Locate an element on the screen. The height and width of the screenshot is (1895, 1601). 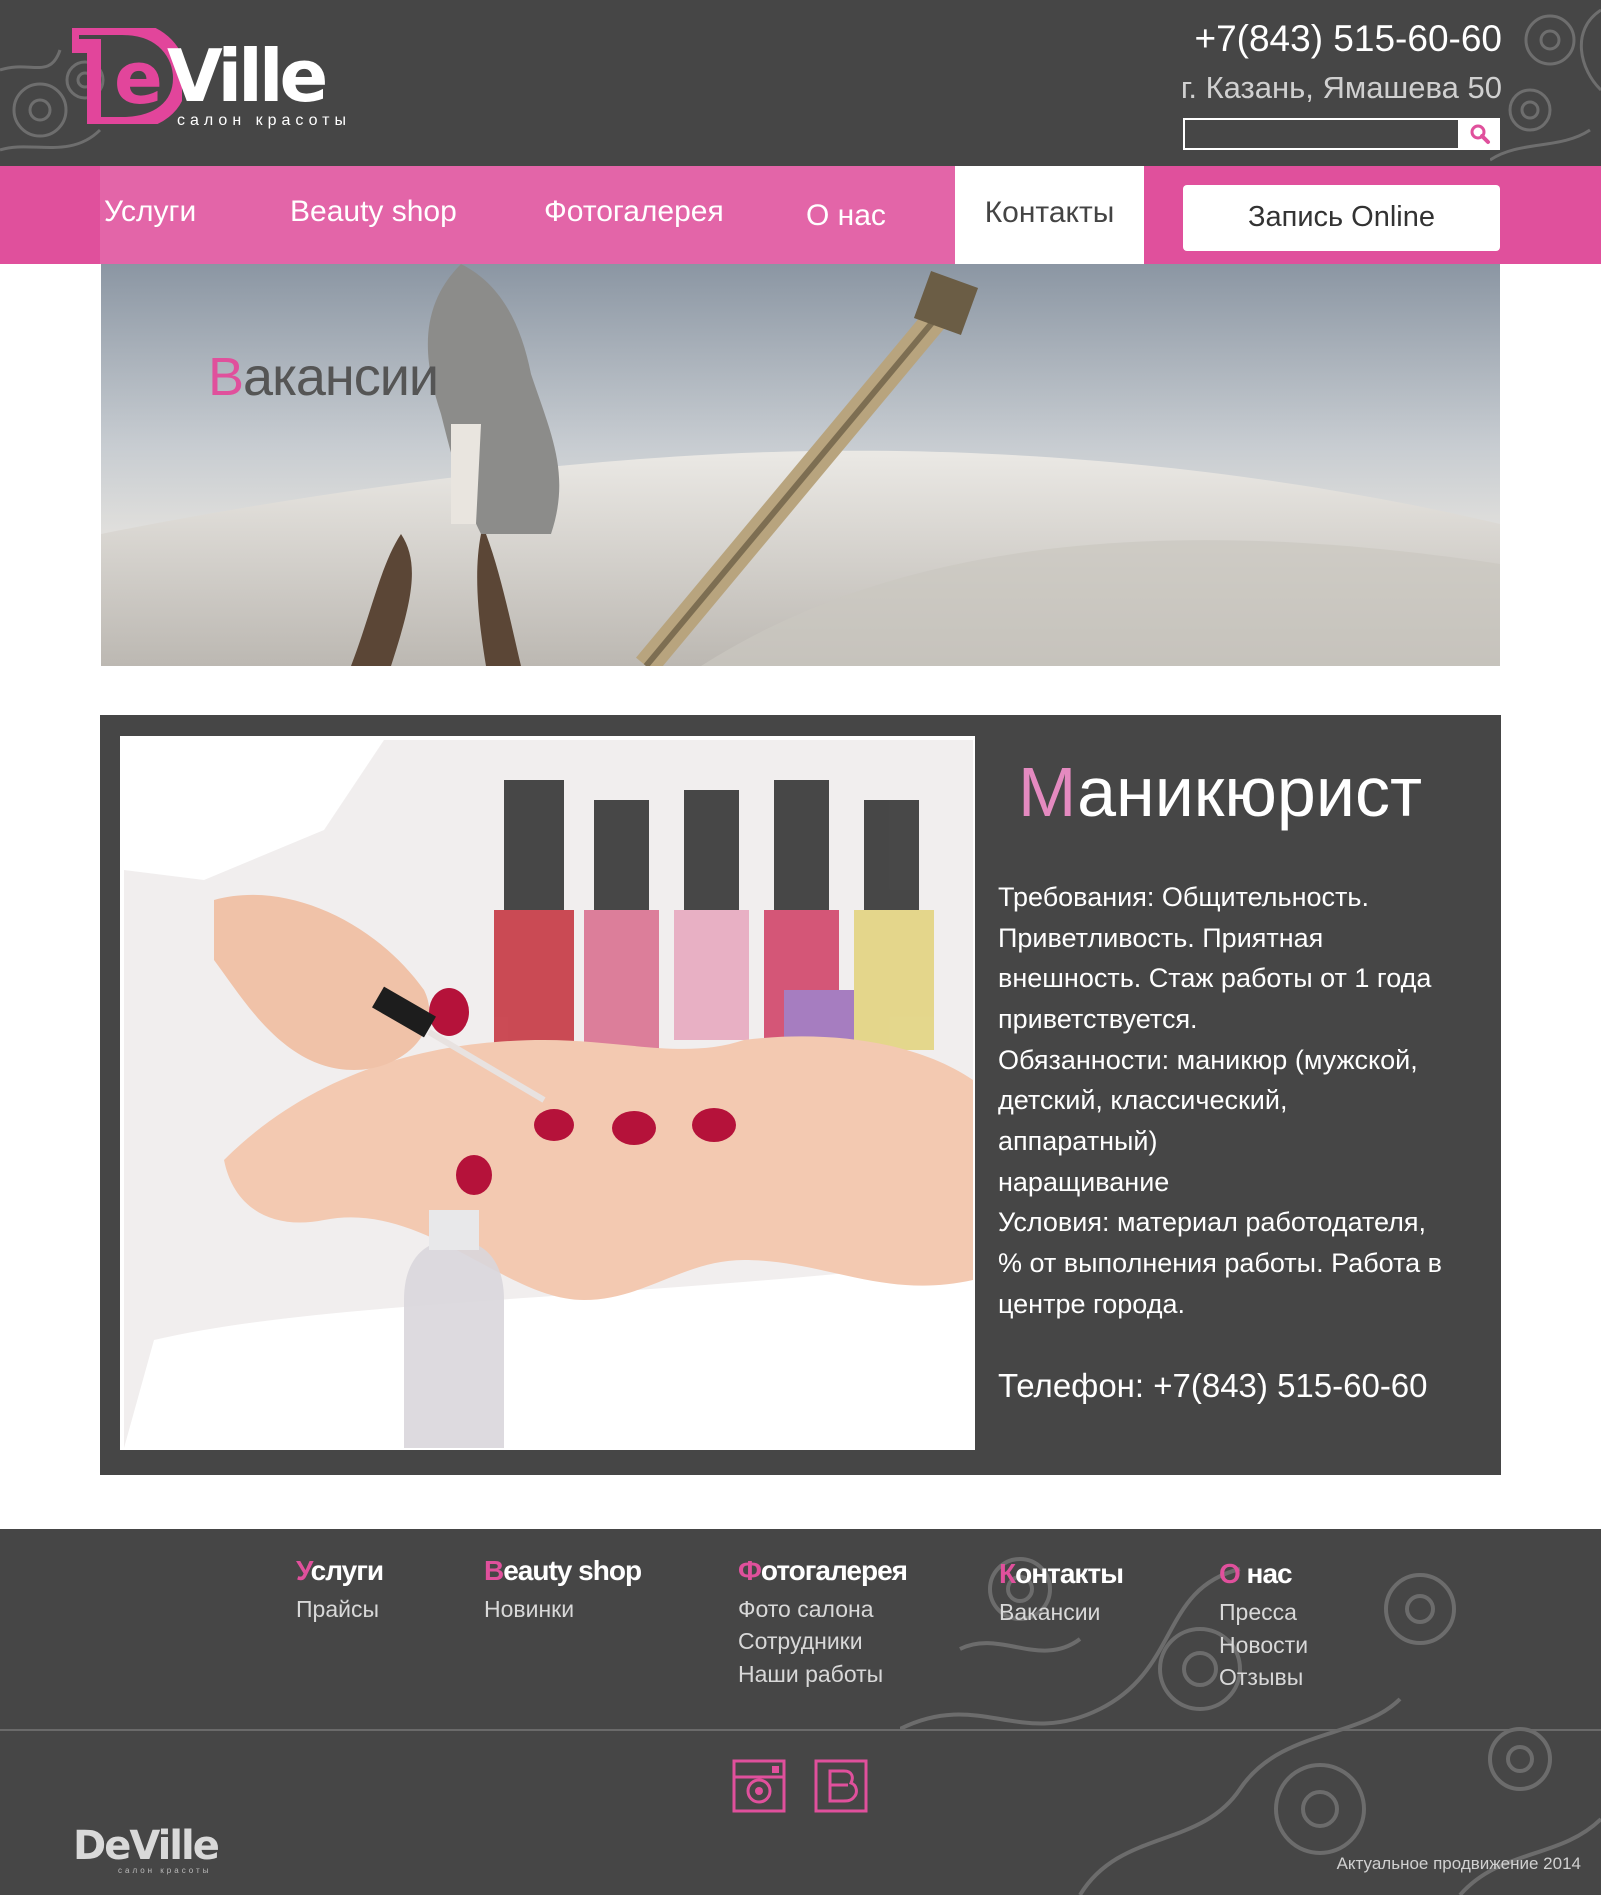
vacancy-text-line: % от выполнения работы. Работа в is located at coordinates (1220, 1263).